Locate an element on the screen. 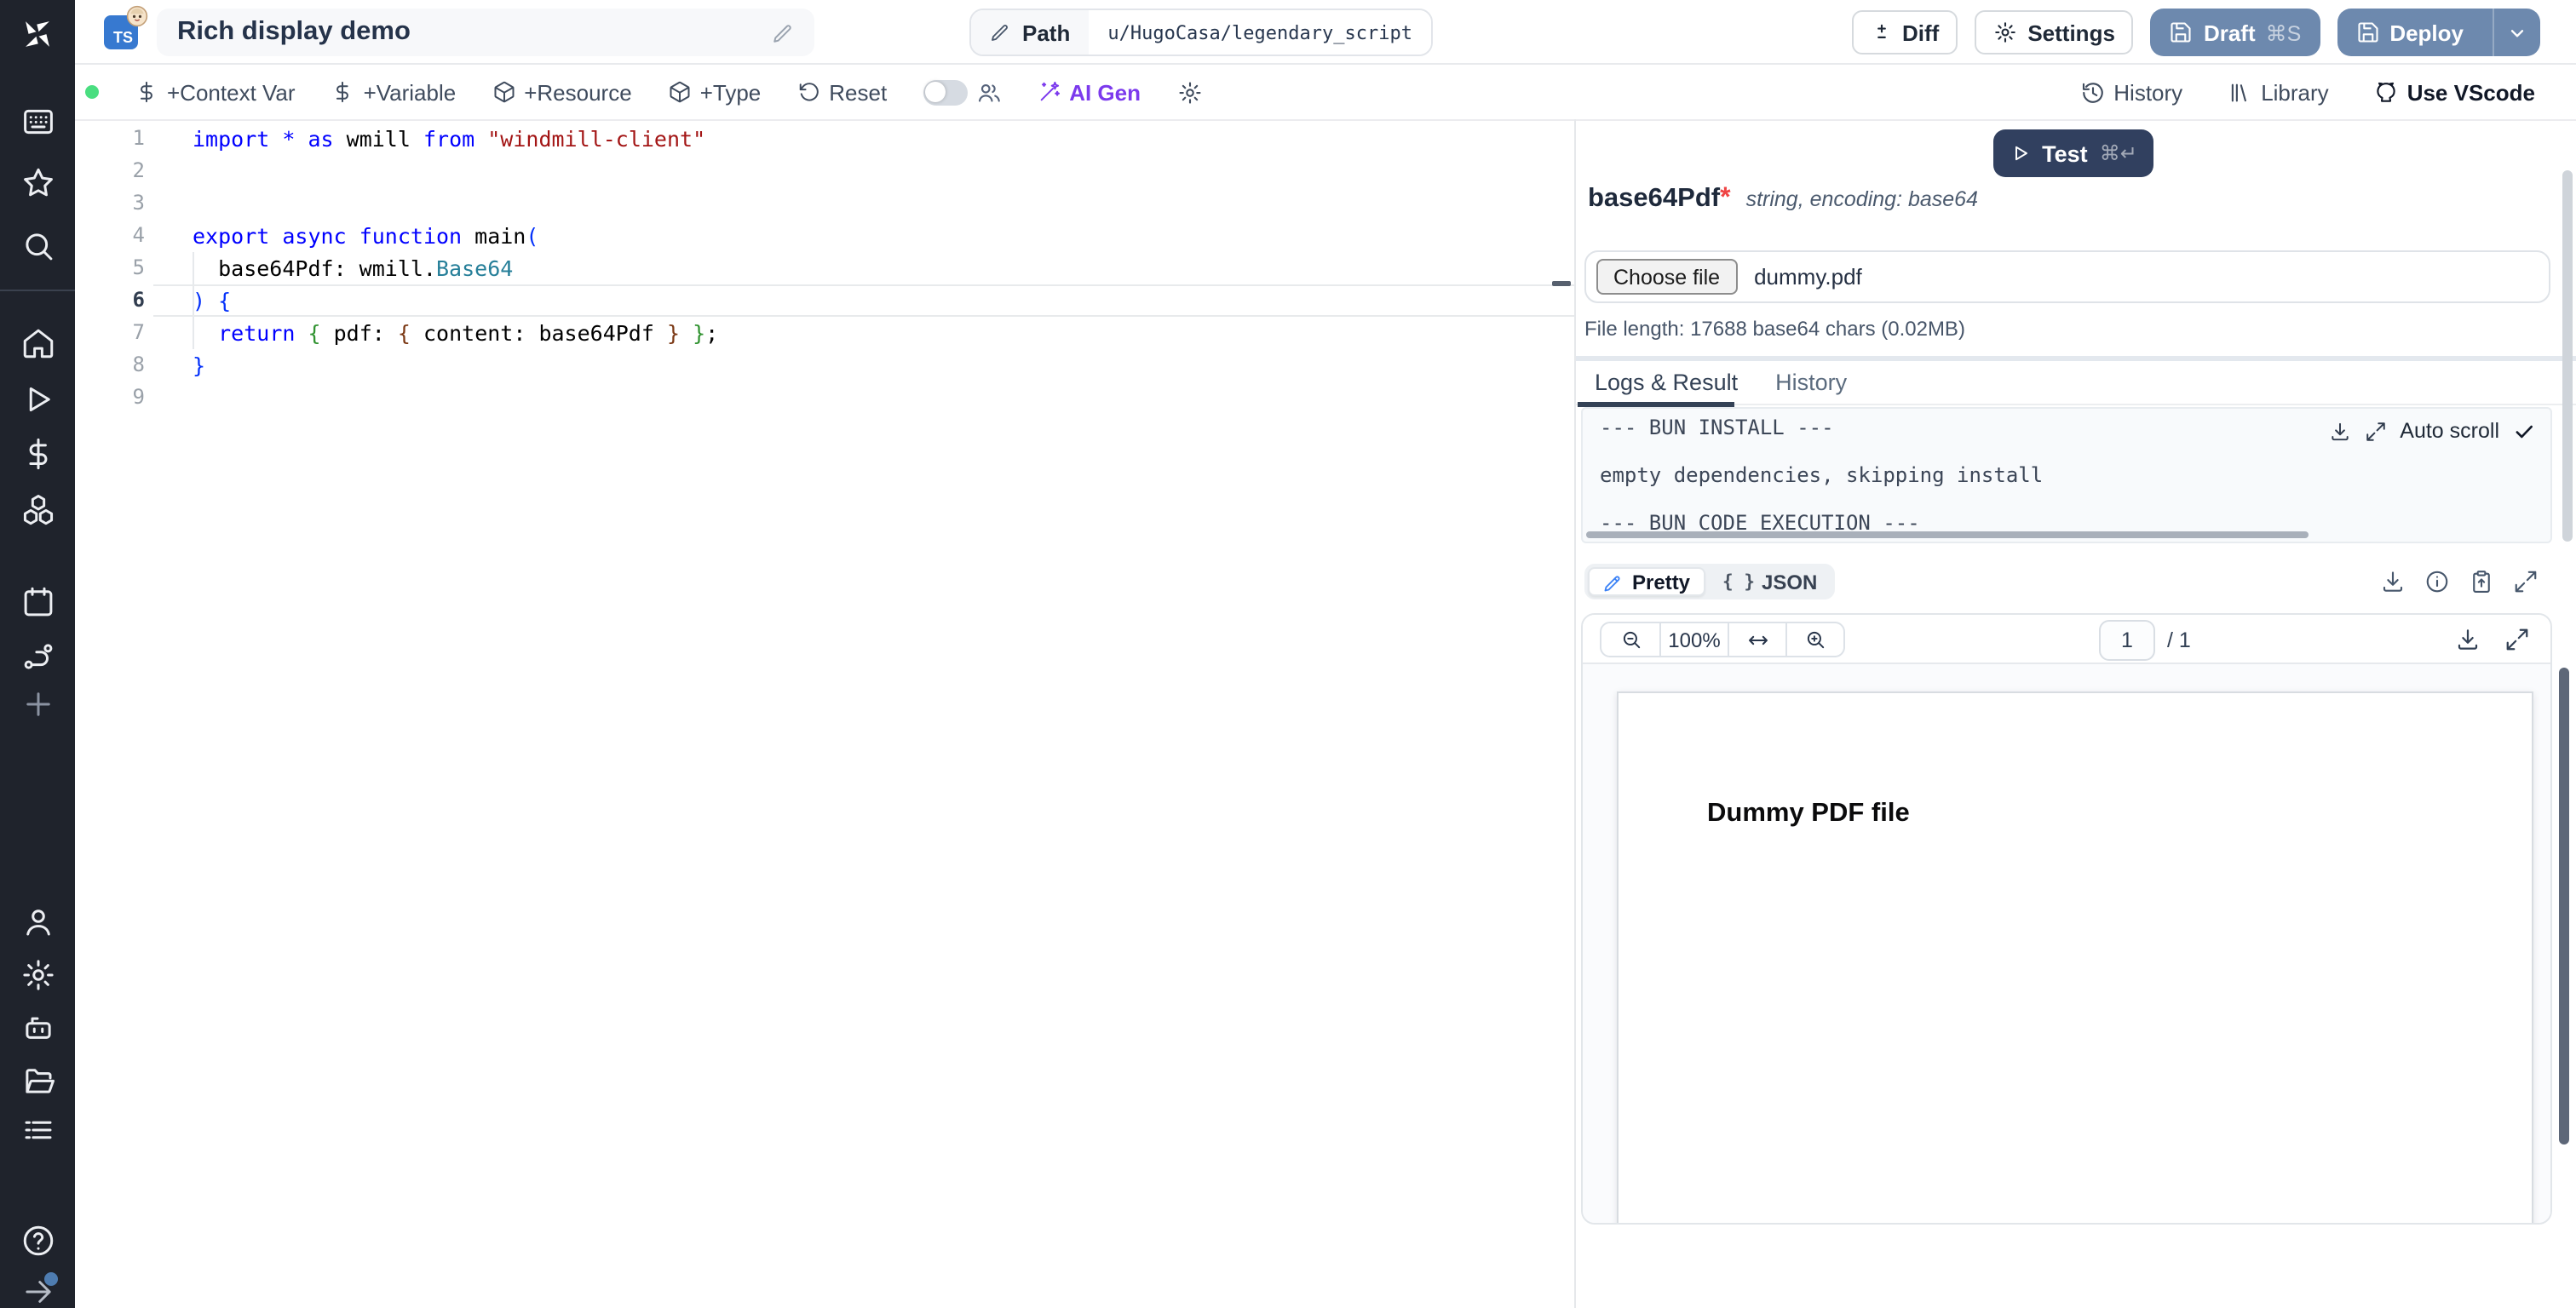 This screenshot has height=1308, width=2576. zoom-level: 100% is located at coordinates (1694, 639).